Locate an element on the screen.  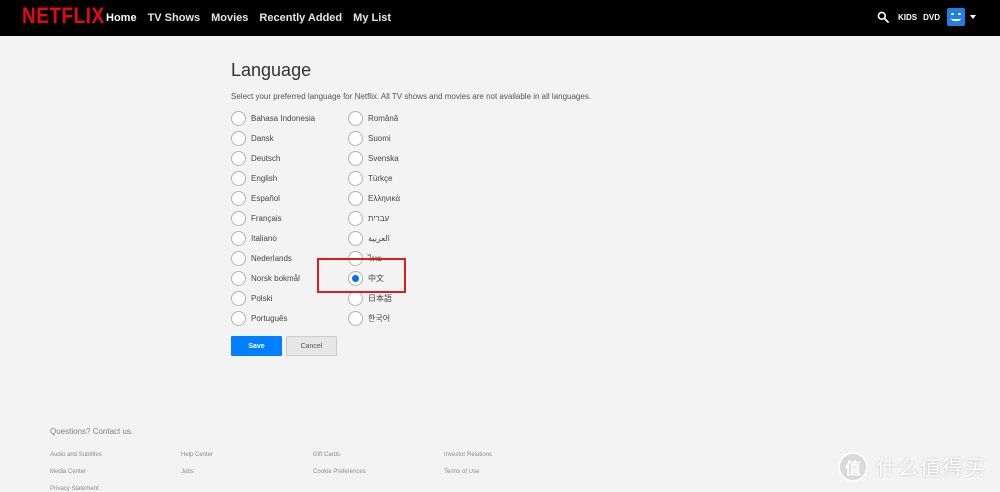
language-option: Deutsch is located at coordinates (273, 158).